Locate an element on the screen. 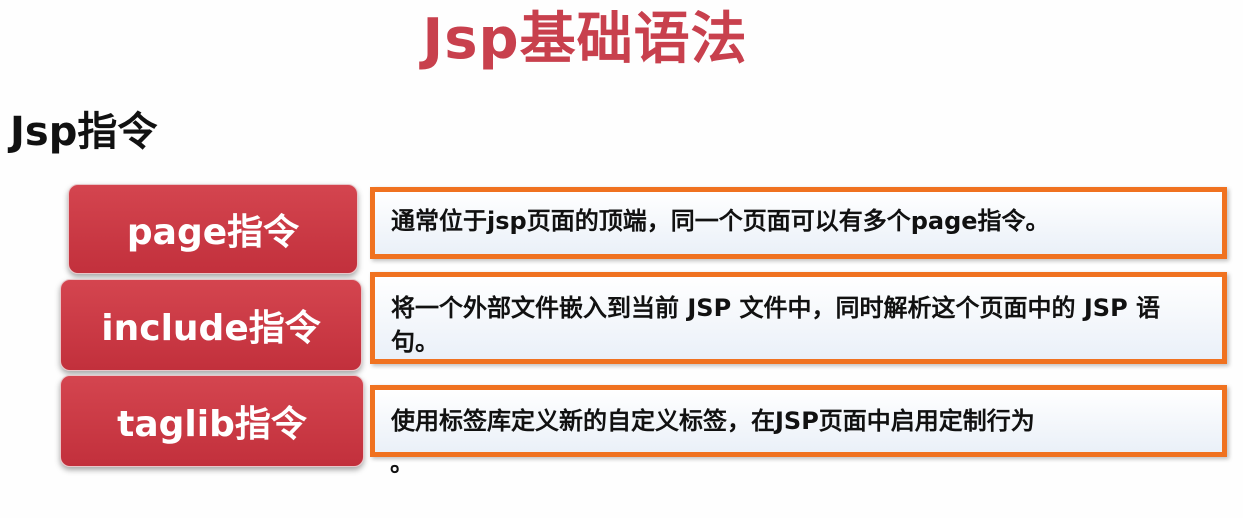  include-directive-description: 将一个外部文件嵌入到当前 JSP 文件中，同时解析这个页面中的 JSP 语句。 is located at coordinates (798, 318).